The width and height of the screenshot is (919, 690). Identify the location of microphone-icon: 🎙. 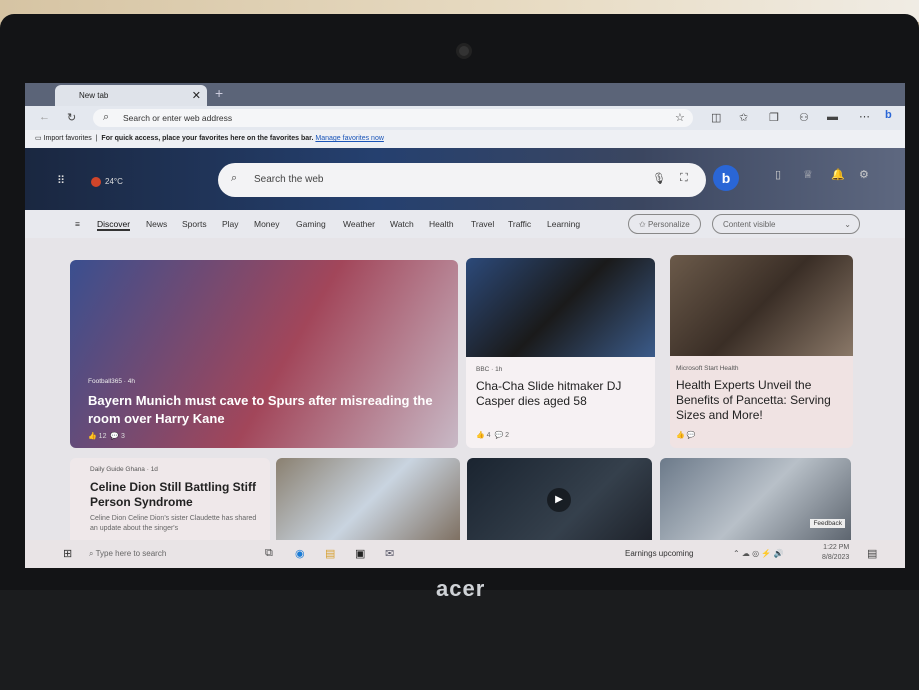
(659, 178).